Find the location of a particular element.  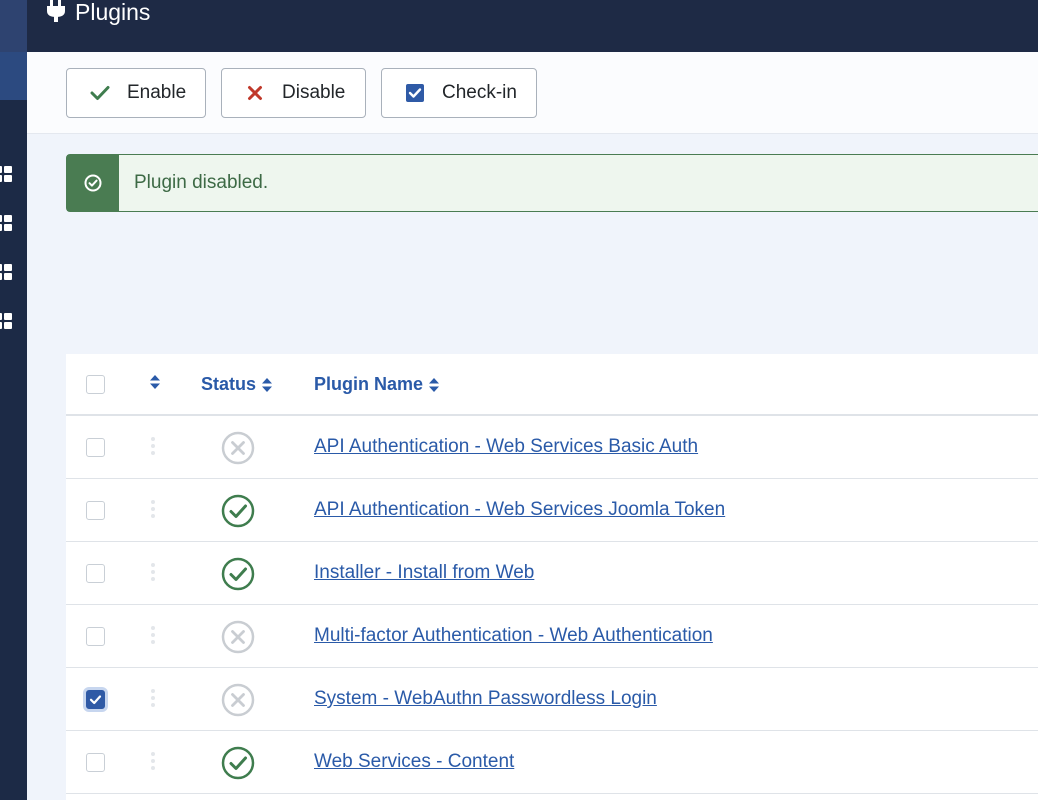

ordering-sort is located at coordinates (155, 382).